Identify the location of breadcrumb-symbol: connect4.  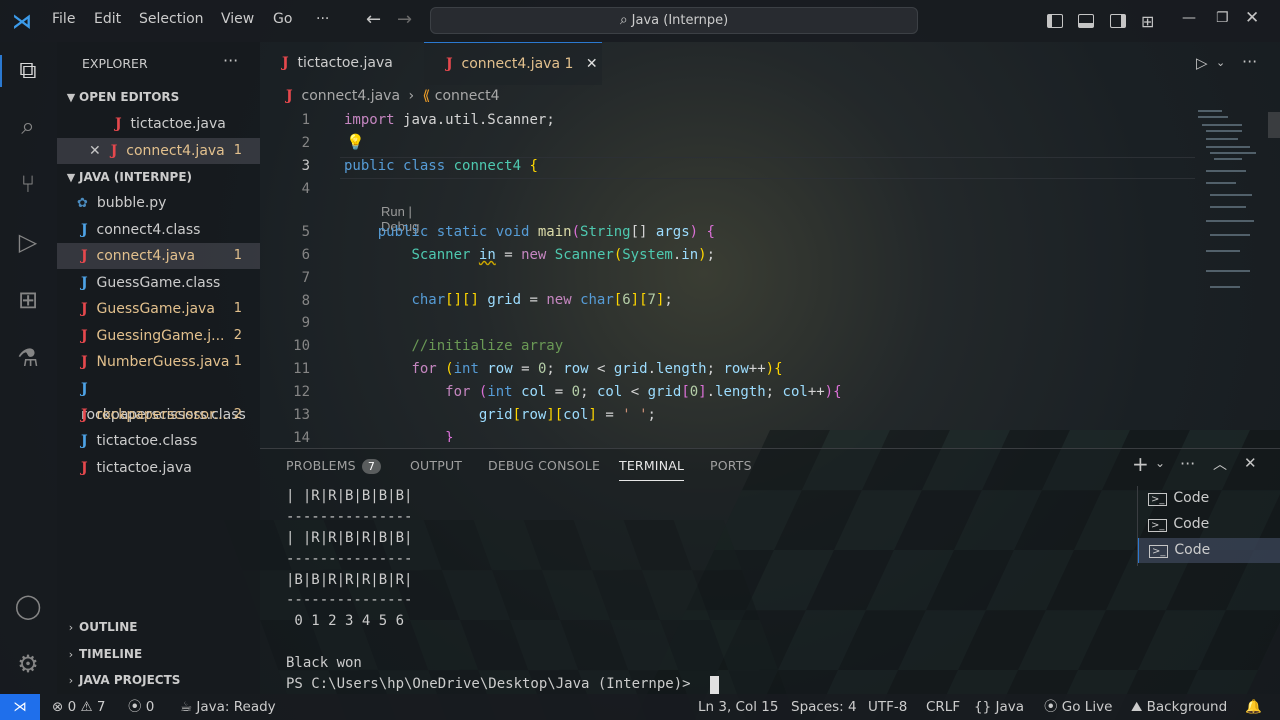
(467, 96).